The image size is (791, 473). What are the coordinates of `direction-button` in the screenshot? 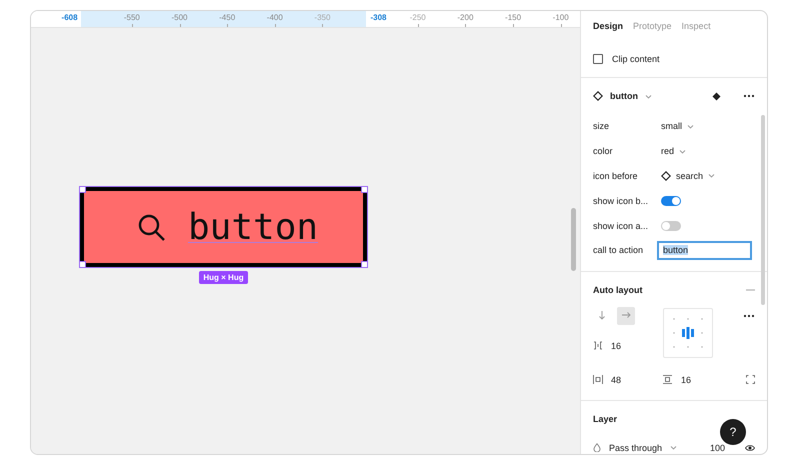 It's located at (626, 315).